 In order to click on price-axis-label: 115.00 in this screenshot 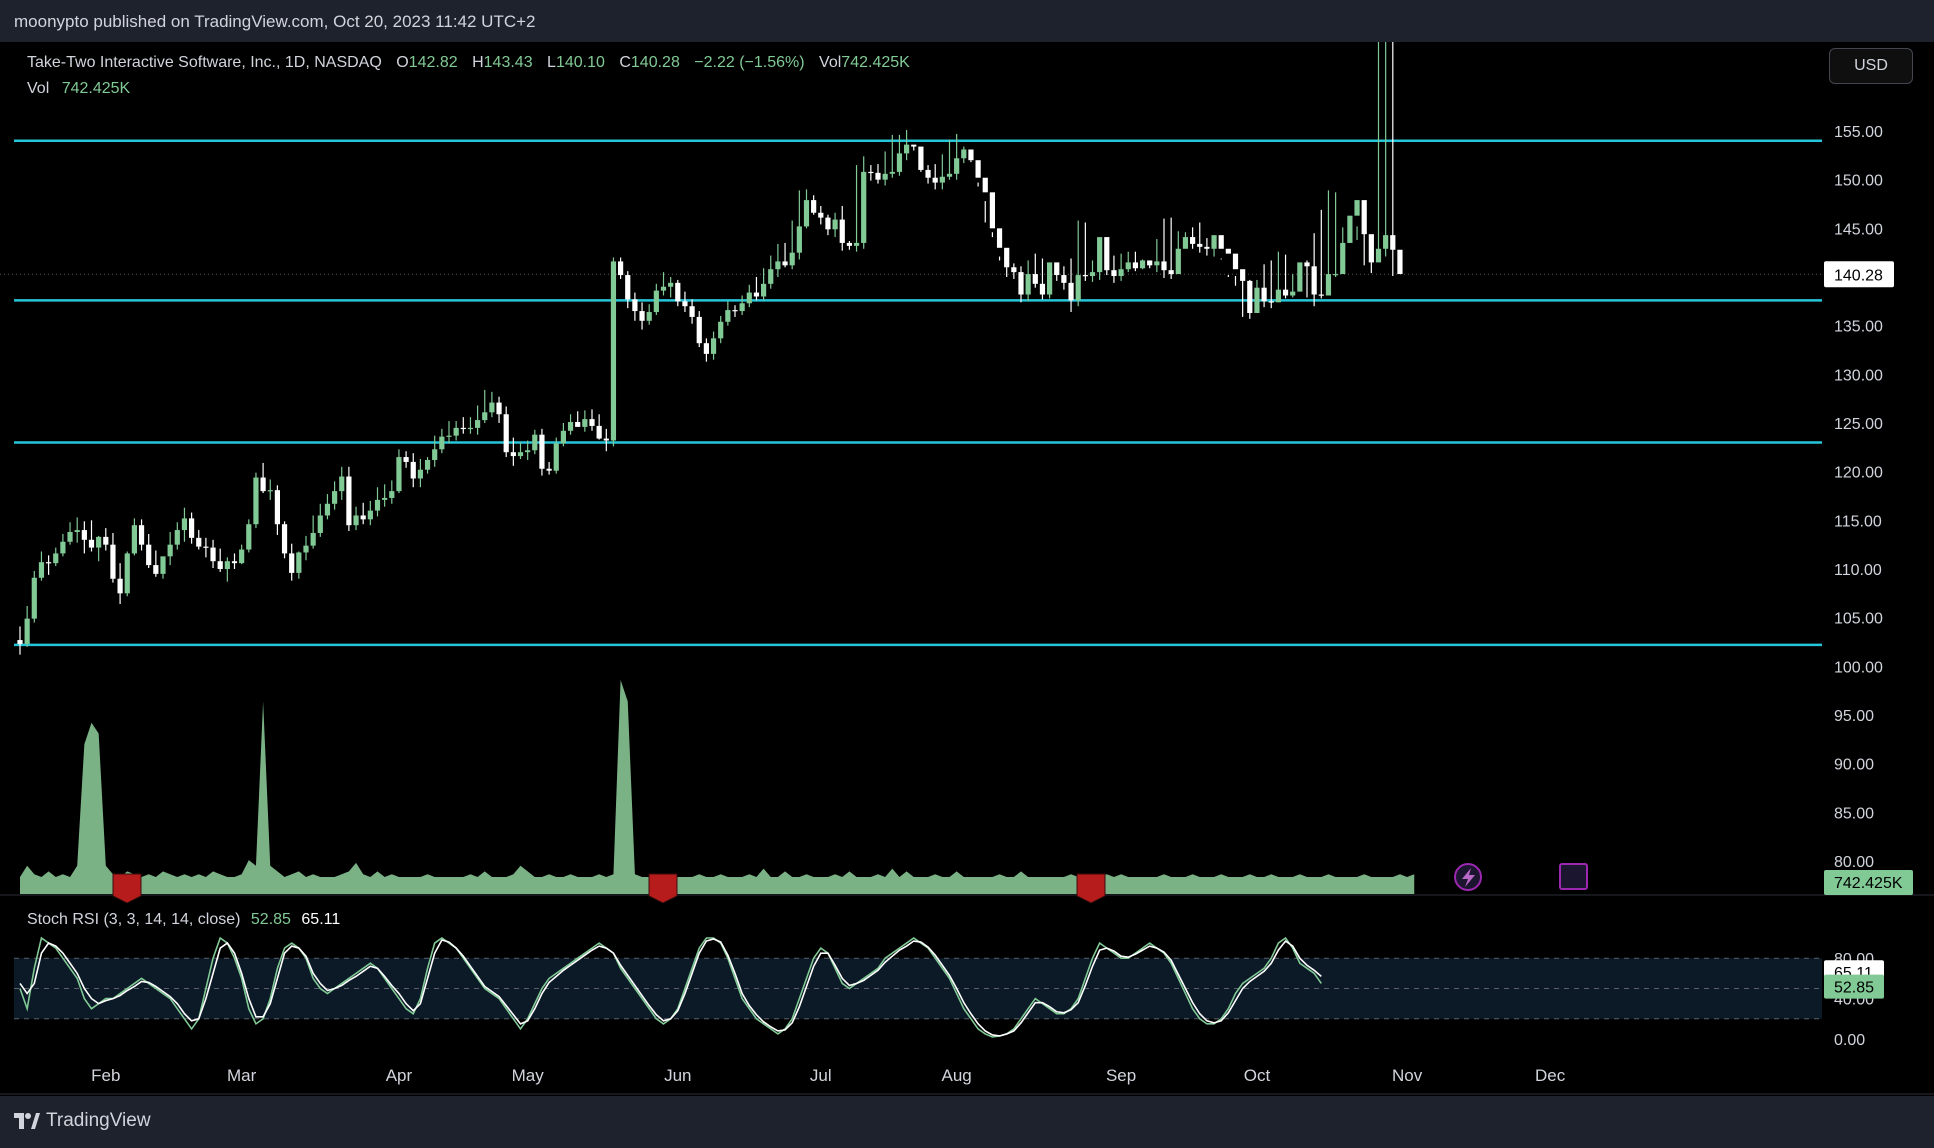, I will do `click(1858, 521)`.